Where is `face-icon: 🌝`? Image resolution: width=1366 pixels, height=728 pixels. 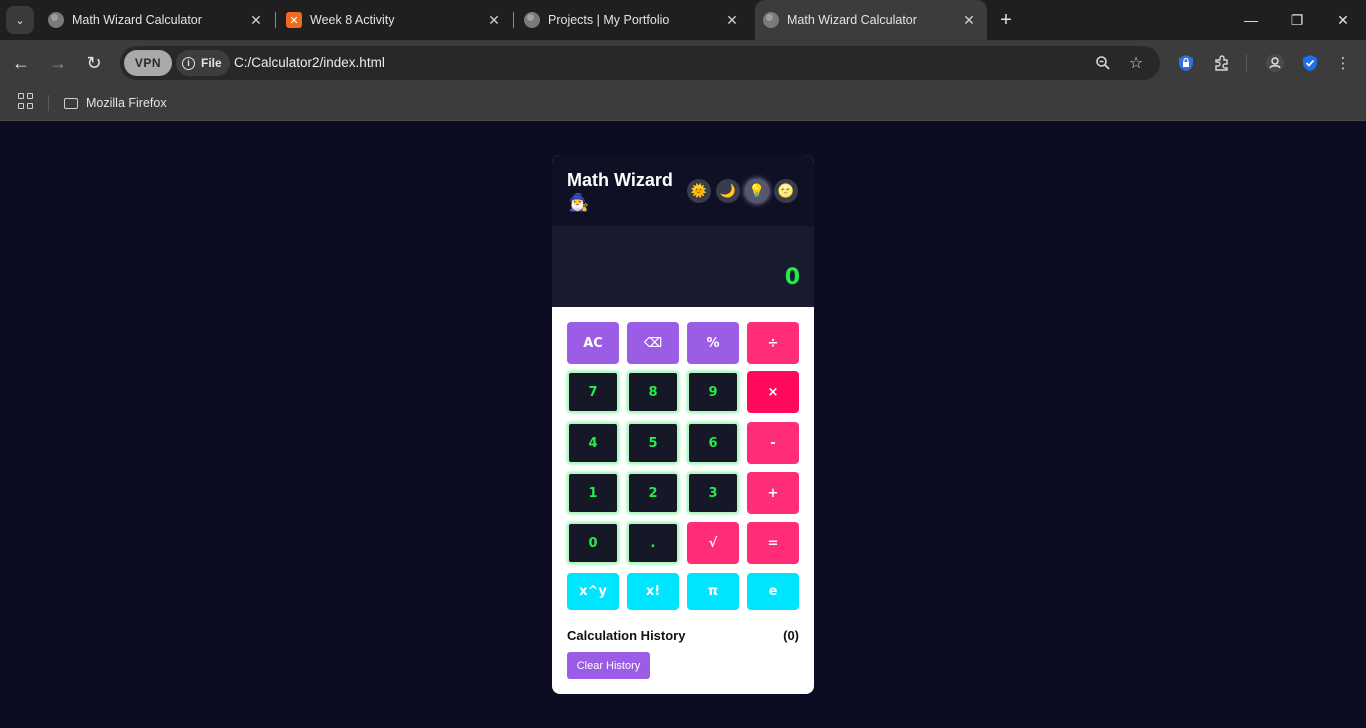 face-icon: 🌝 is located at coordinates (786, 190).